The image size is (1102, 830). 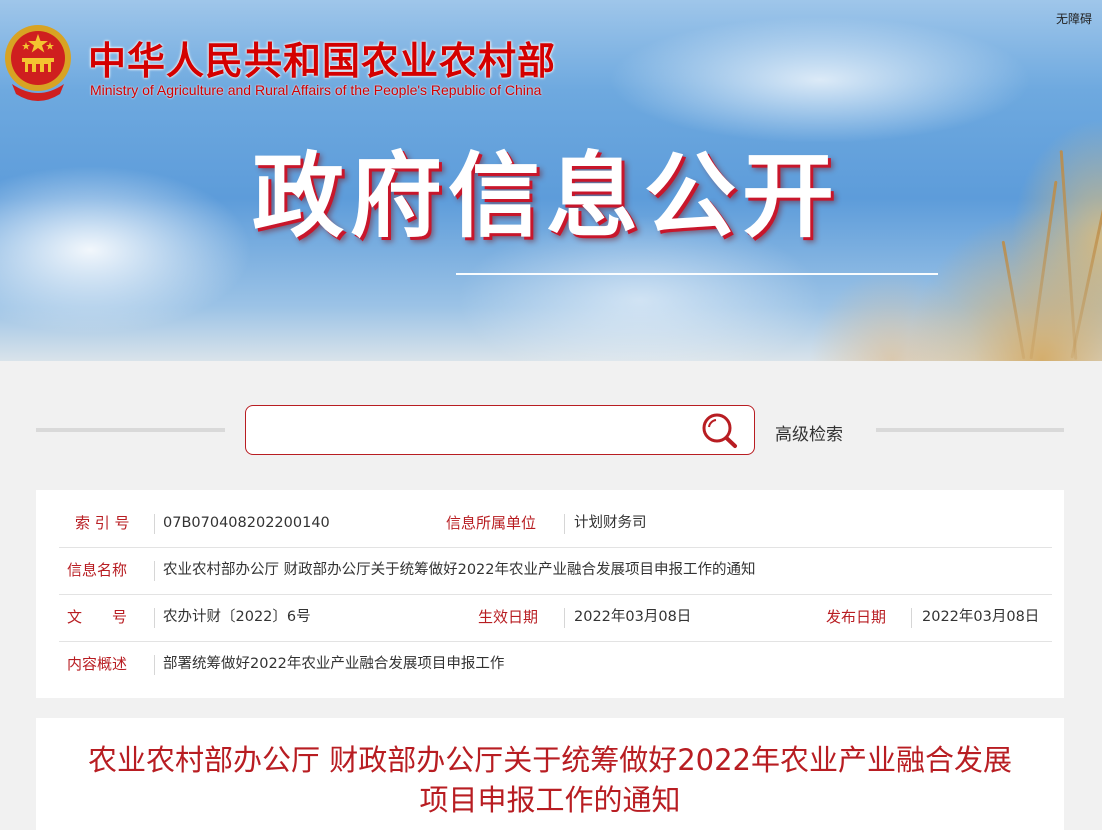 I want to click on search-box, so click(x=500, y=430).